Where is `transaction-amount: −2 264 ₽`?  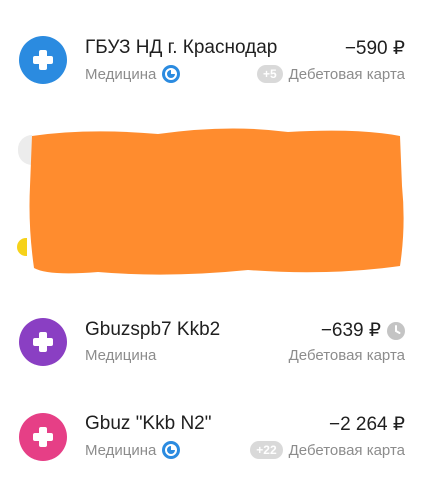 transaction-amount: −2 264 ₽ is located at coordinates (366, 424).